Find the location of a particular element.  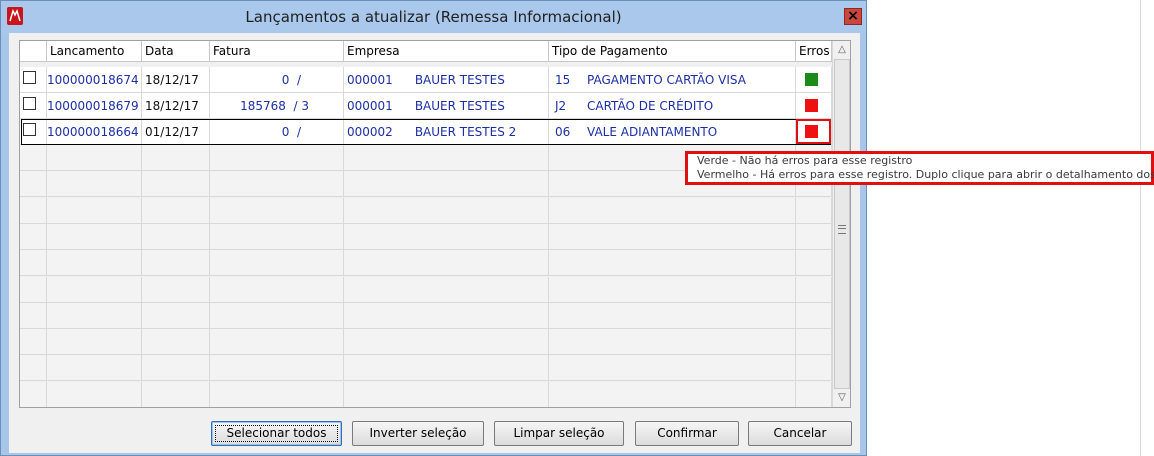

cell-fatura: 0 / is located at coordinates (277, 80).